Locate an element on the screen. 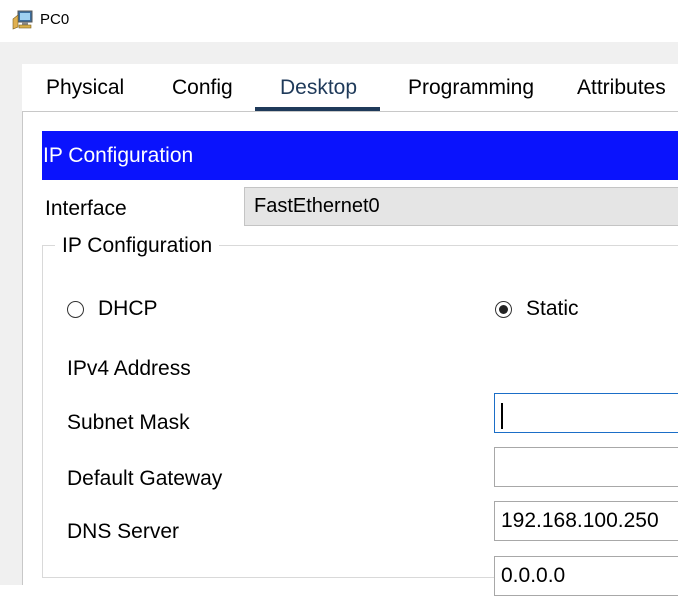 This screenshot has width=678, height=596. static-radio: Static is located at coordinates (537, 309).